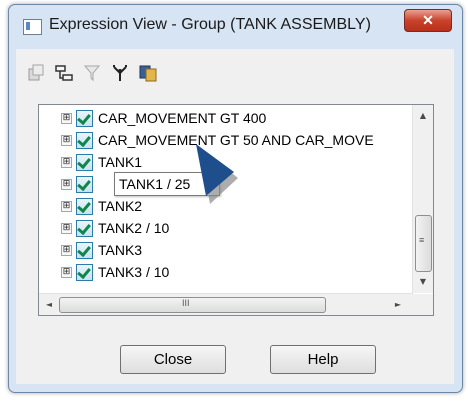 The width and height of the screenshot is (468, 401). Describe the element at coordinates (120, 250) in the screenshot. I see `row-label: TANK3` at that location.